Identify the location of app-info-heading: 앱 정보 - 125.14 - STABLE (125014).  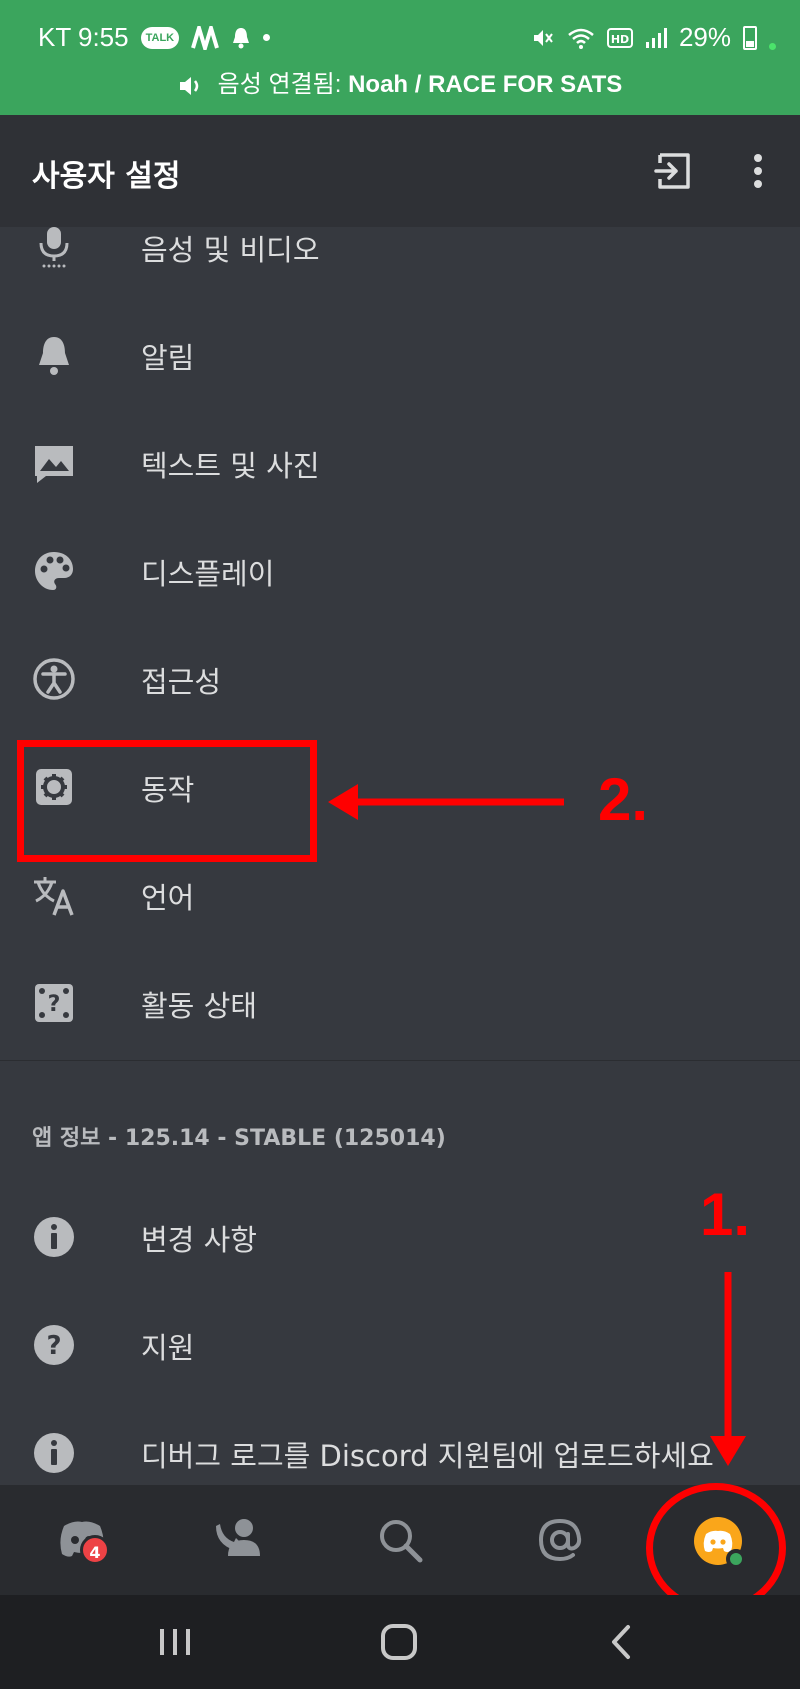
(239, 1138).